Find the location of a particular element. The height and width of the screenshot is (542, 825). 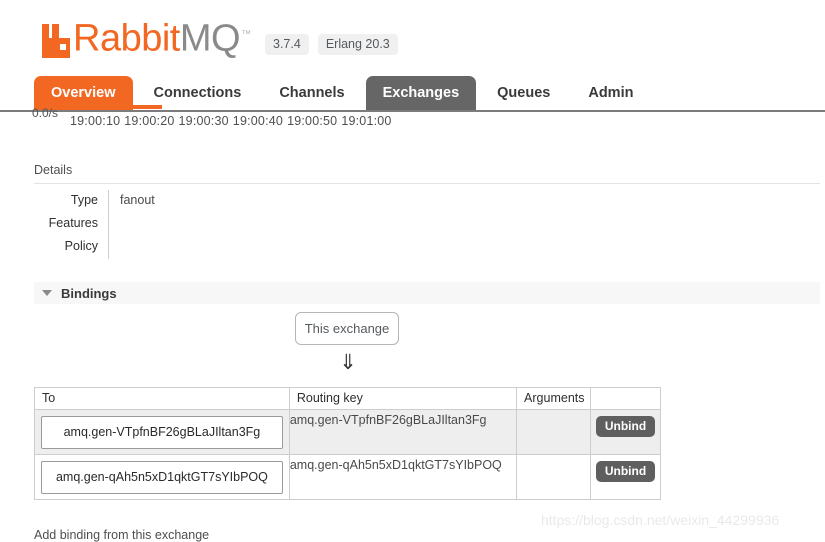

detail-label-features: Features is located at coordinates (73, 223).